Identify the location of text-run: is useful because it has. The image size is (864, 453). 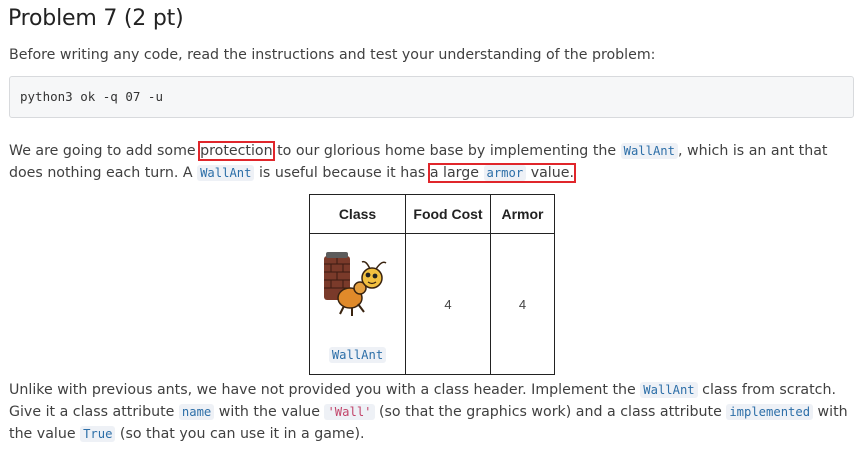
(342, 173).